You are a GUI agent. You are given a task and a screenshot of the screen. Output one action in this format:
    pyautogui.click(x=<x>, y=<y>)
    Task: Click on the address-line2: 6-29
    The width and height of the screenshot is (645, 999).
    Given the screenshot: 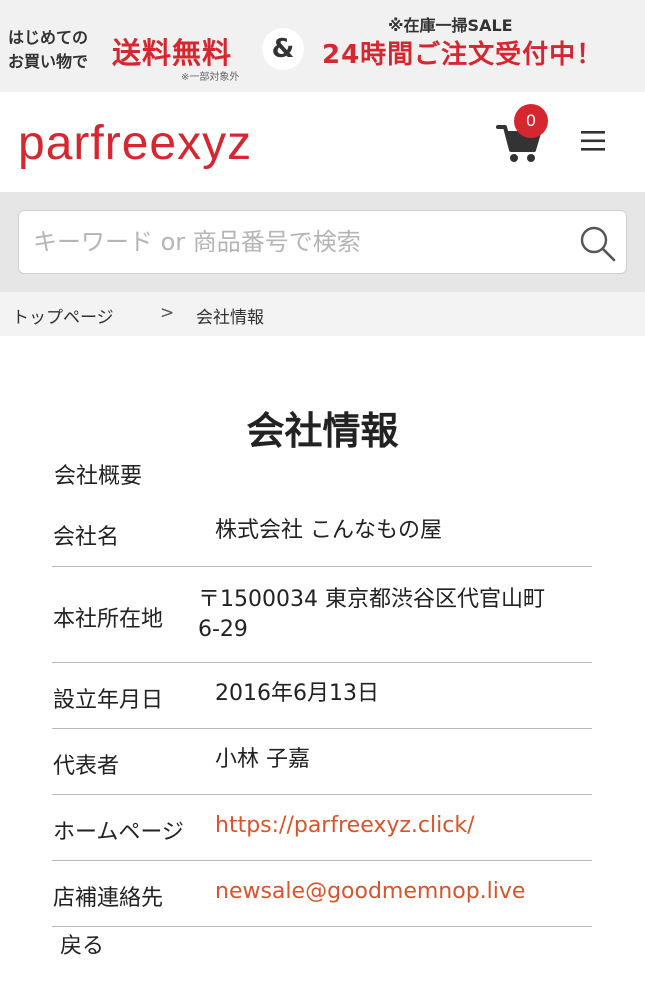 What is the action you would take?
    pyautogui.click(x=223, y=629)
    